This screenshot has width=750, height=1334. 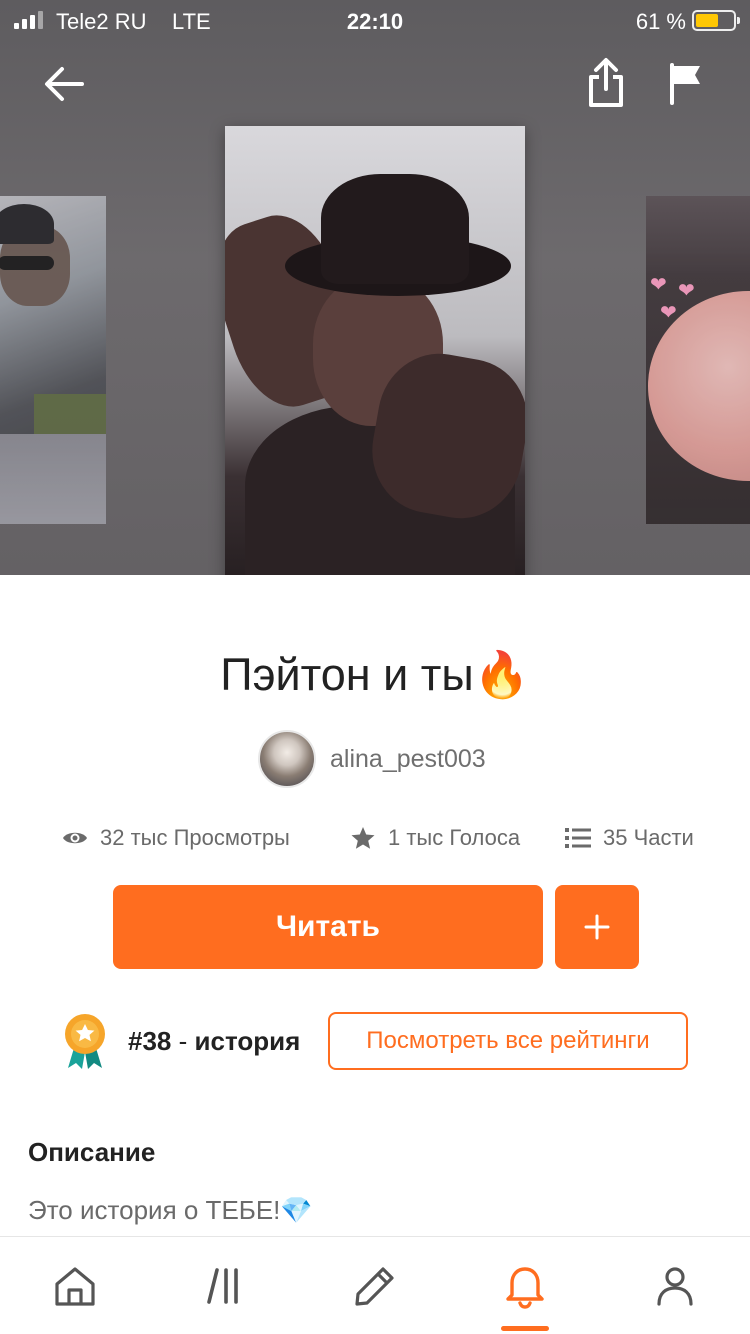 What do you see at coordinates (170, 1210) in the screenshot?
I see `description-text: Это история о ТЕБЕ!💎` at bounding box center [170, 1210].